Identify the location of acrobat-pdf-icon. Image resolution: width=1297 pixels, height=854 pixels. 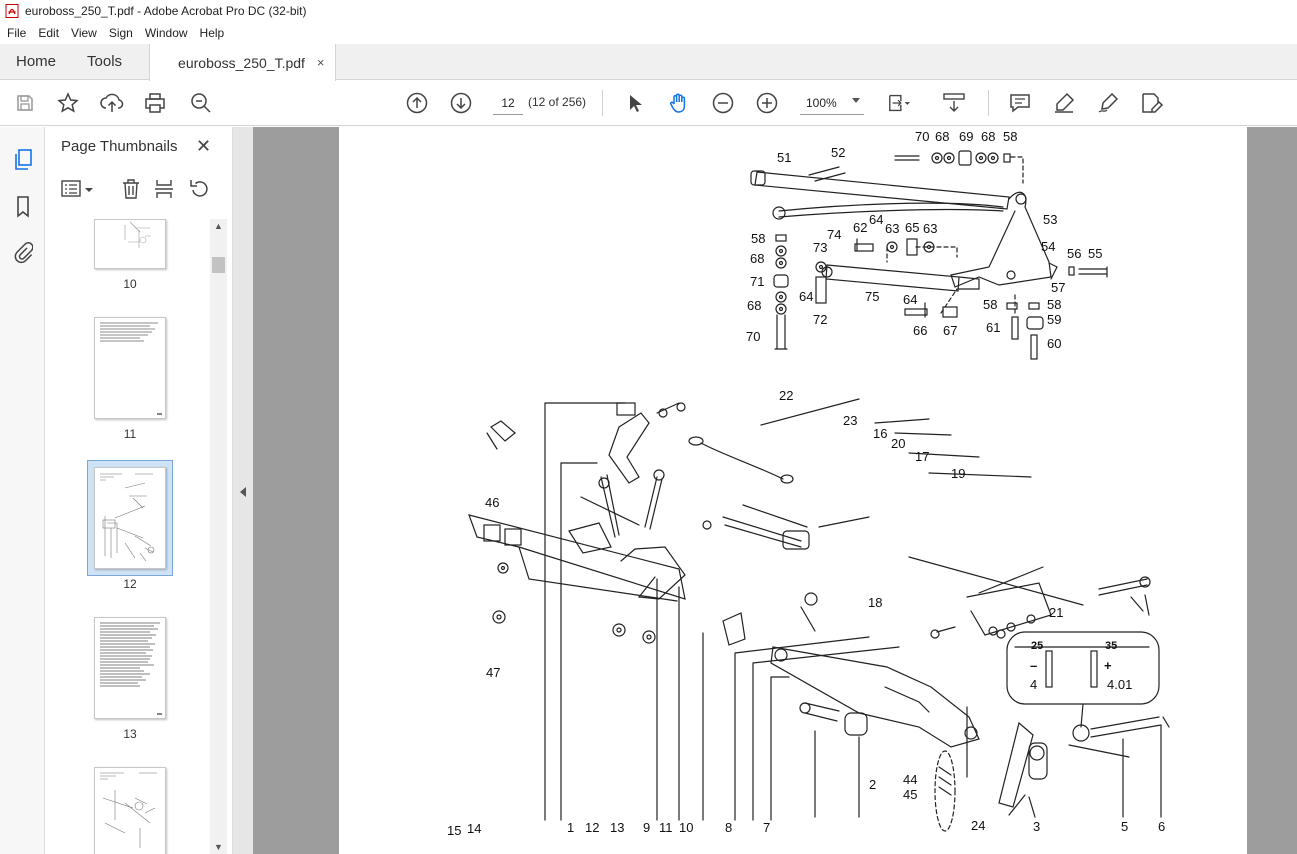
(12, 11).